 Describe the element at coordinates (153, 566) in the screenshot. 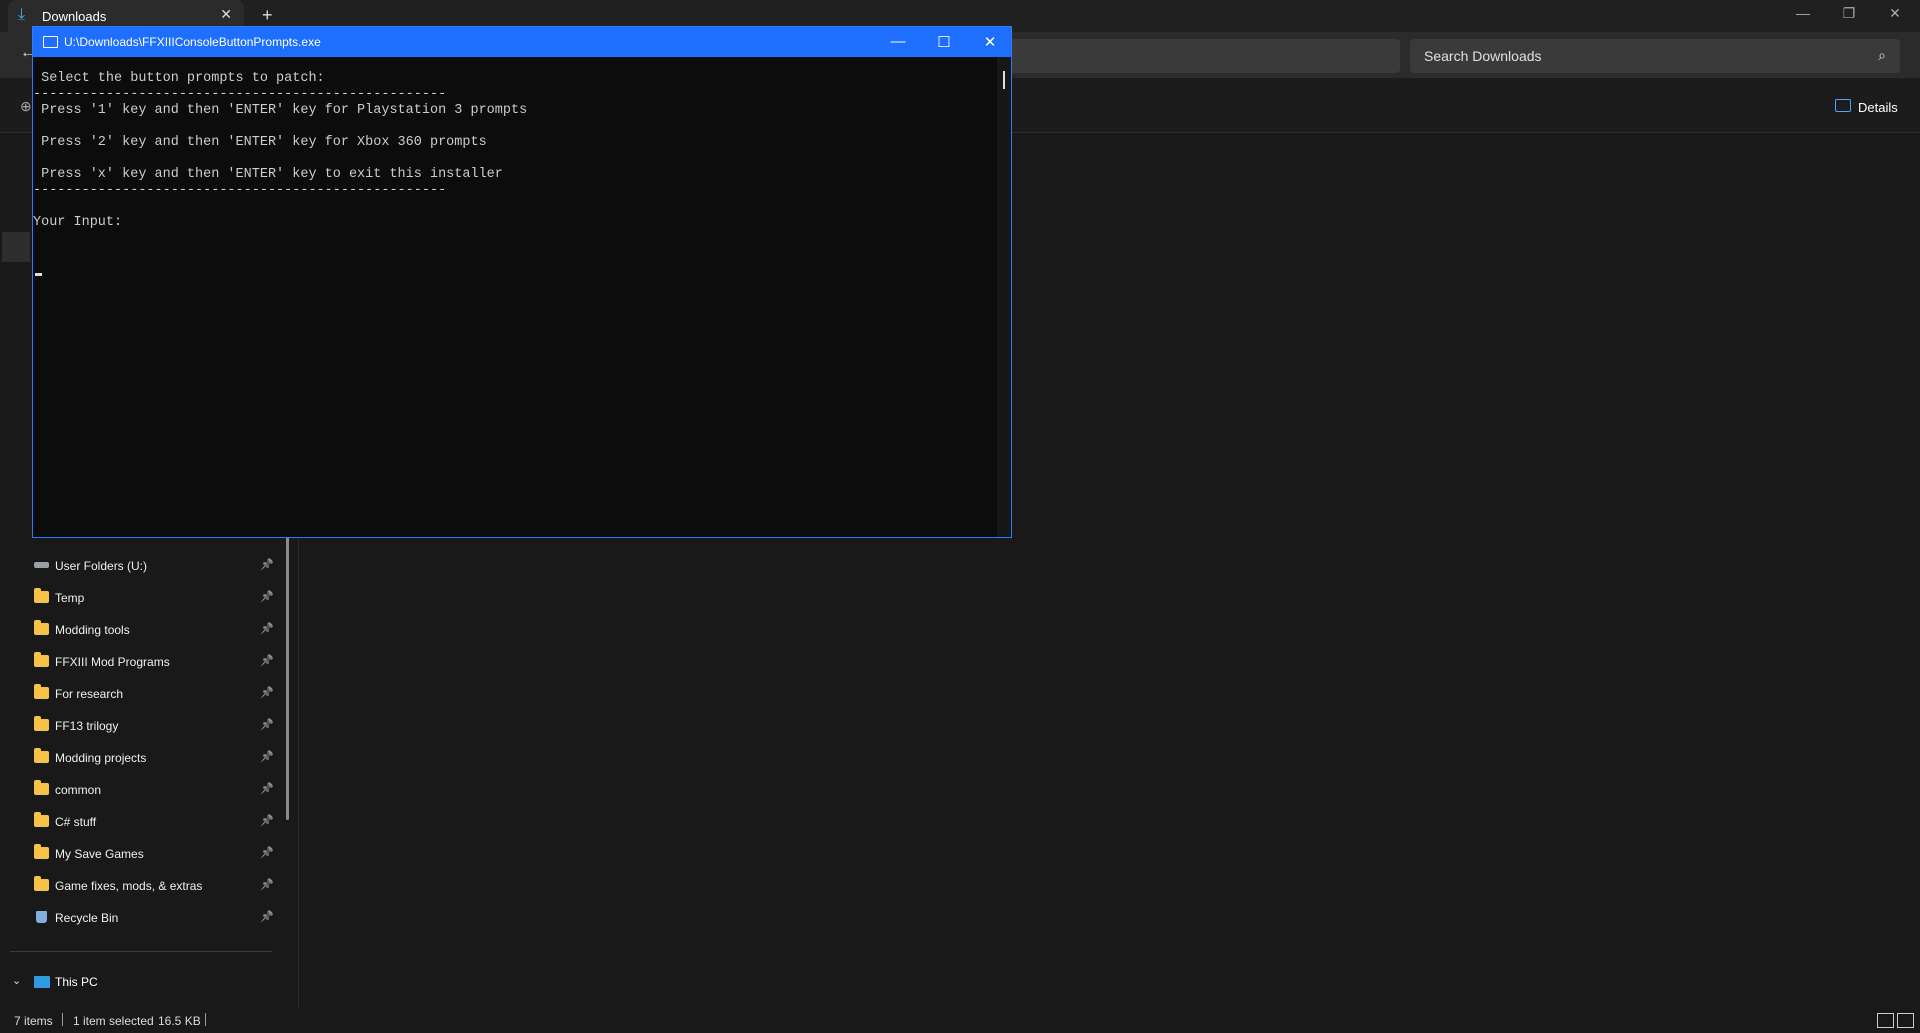

I see `sidebar-item: User Folders (U:) 📌` at that location.